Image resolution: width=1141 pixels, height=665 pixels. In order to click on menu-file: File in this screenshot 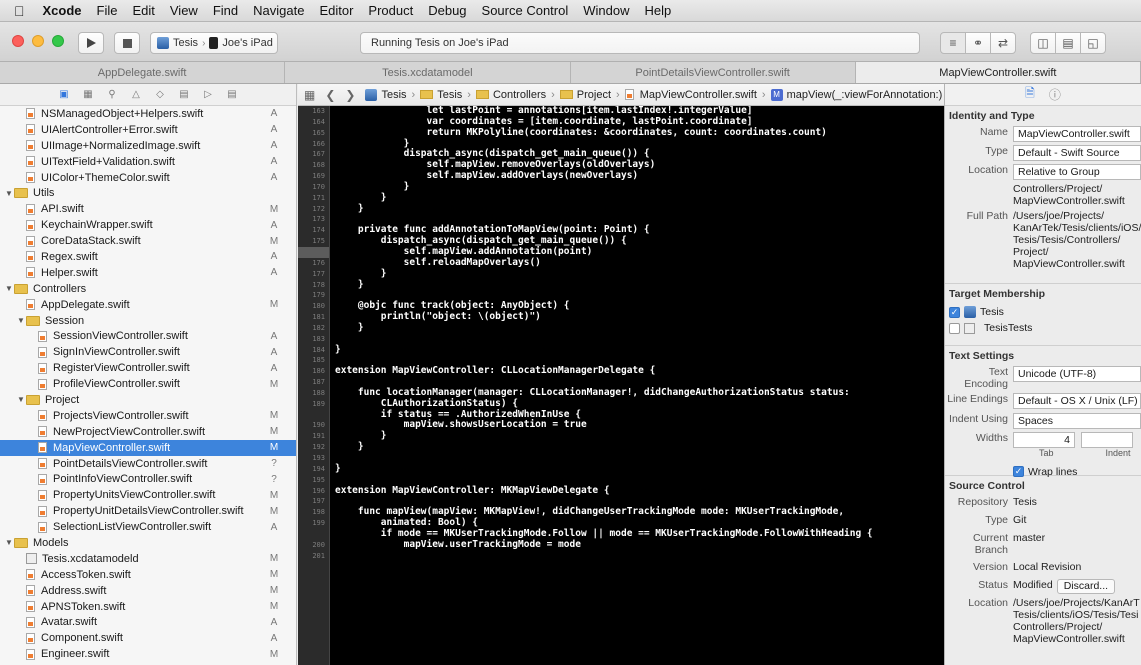, I will do `click(107, 10)`.